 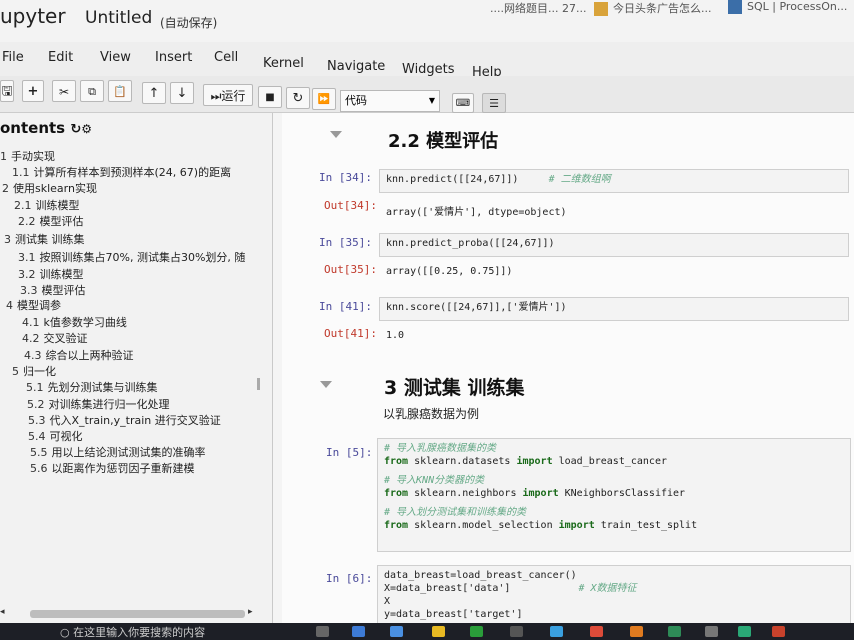 What do you see at coordinates (324, 99) in the screenshot?
I see `run-all-button: ⏩` at bounding box center [324, 99].